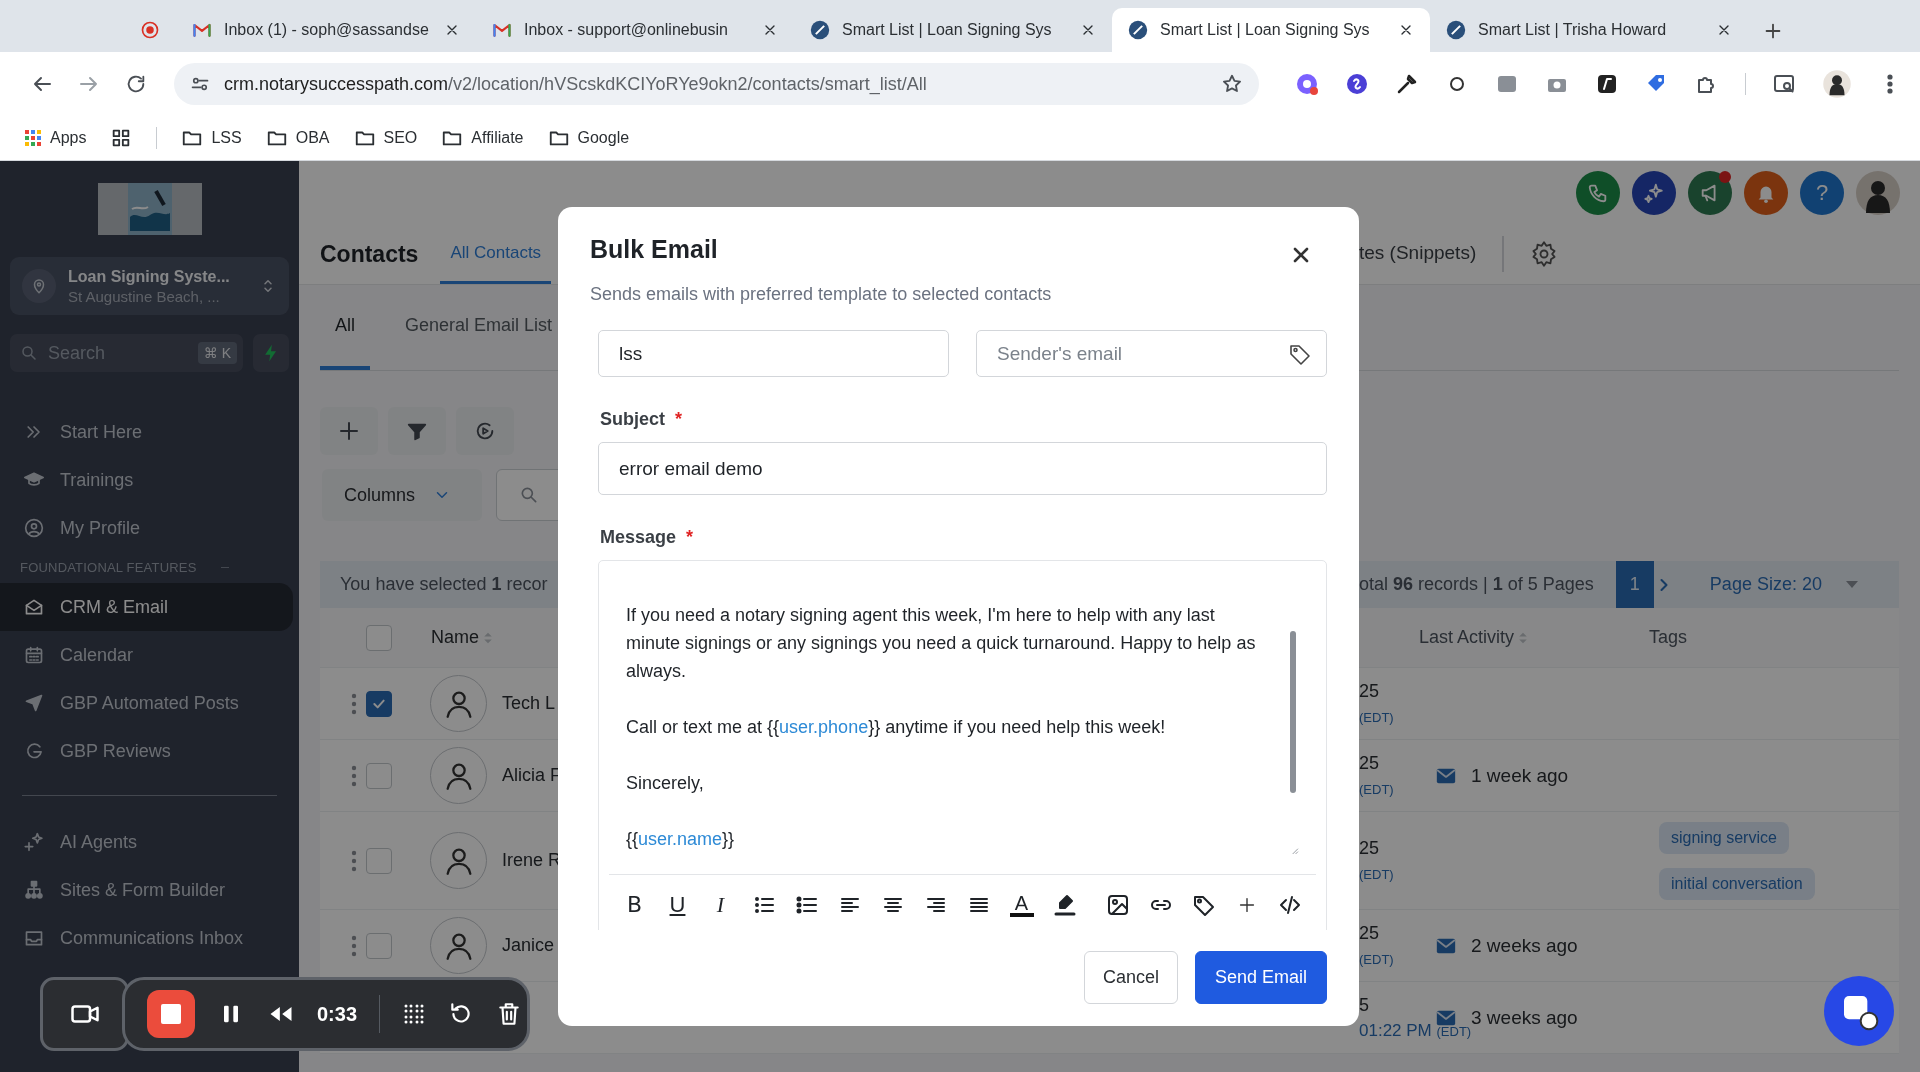 The image size is (1920, 1072). Describe the element at coordinates (1141, 353) in the screenshot. I see `sender-email-field: Sender's email` at that location.